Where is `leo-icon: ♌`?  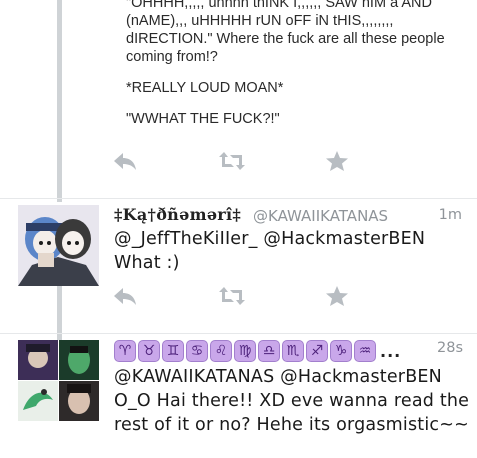
leo-icon: ♌ is located at coordinates (221, 351).